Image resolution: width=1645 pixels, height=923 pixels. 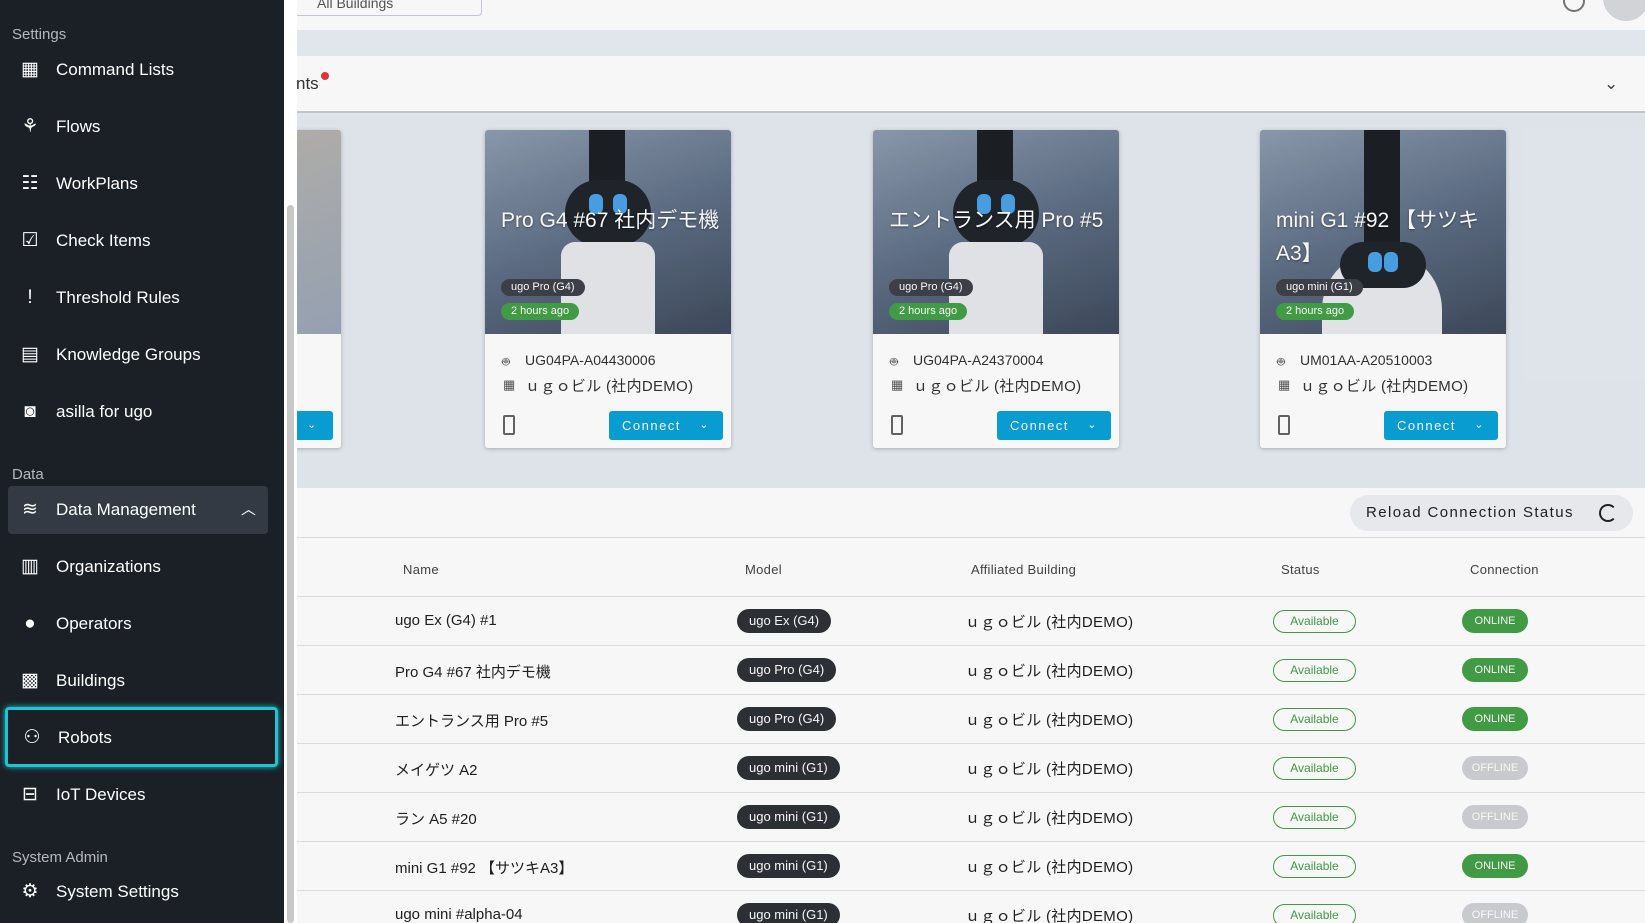 I want to click on robot-serial: UG04PA-A04430006, so click(x=590, y=360).